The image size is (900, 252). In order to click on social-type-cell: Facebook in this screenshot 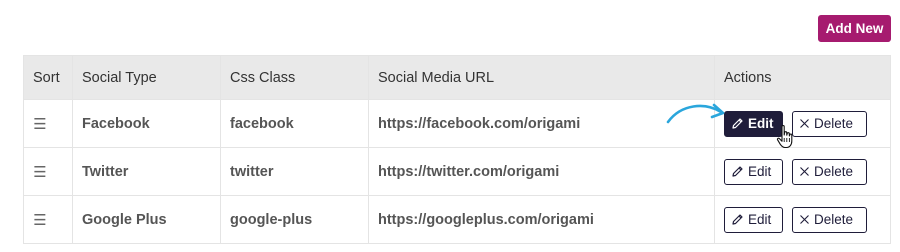, I will do `click(146, 123)`.